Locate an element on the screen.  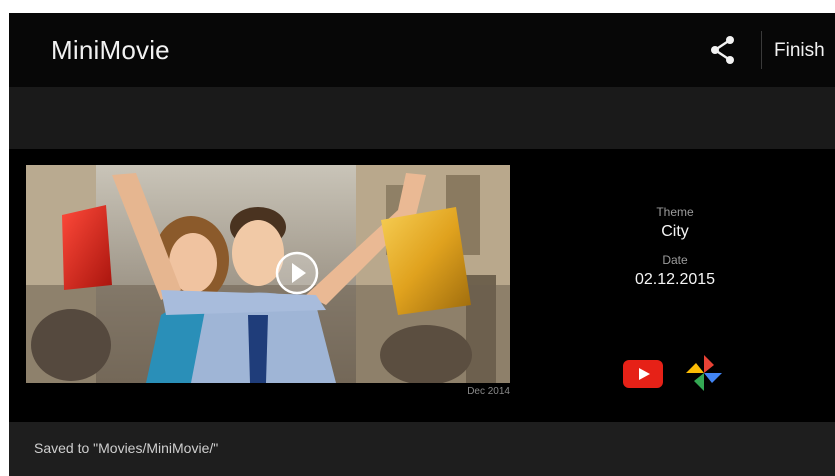
secondary-bar is located at coordinates (422, 118).